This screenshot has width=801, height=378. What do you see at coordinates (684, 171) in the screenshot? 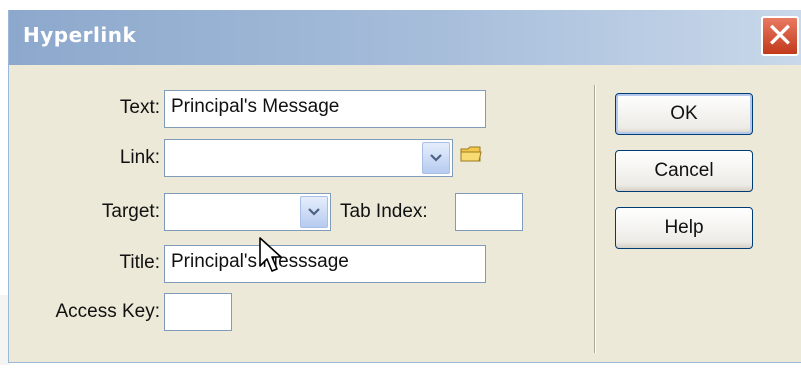
I see `cancel-button: Cancel` at bounding box center [684, 171].